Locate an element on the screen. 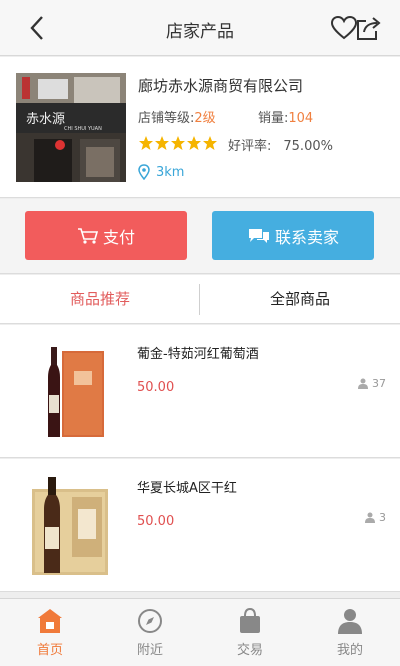 Image resolution: width=400 pixels, height=666 pixels. chat-bubble-icon is located at coordinates (258, 235).